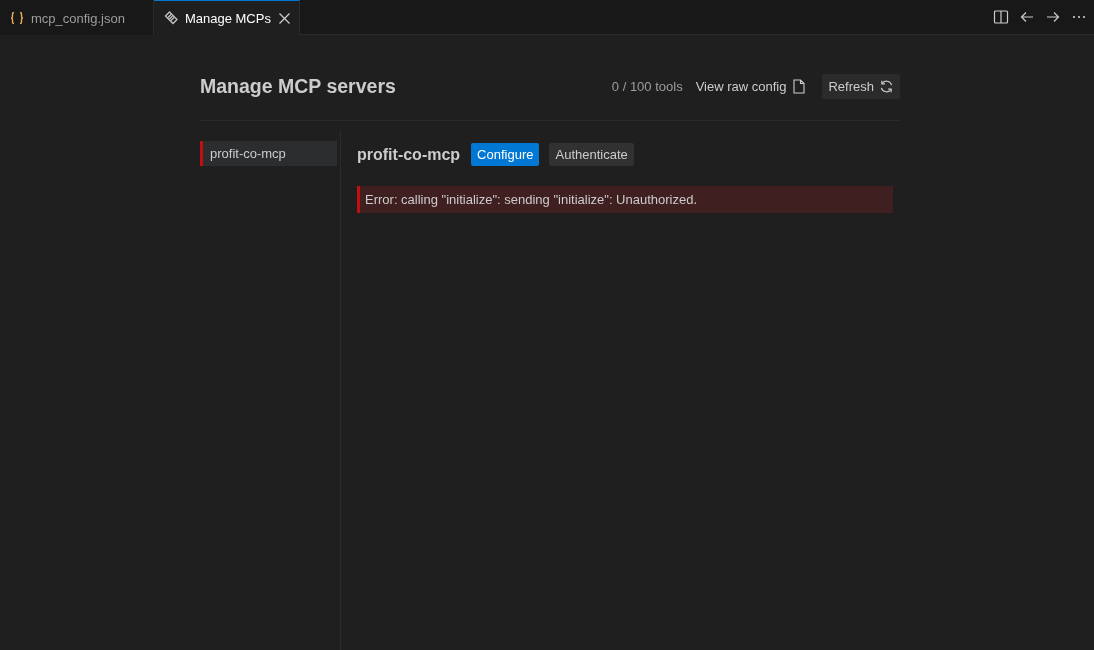 The width and height of the screenshot is (1094, 650). I want to click on server-list-item: profit-co-mcp, so click(268, 153).